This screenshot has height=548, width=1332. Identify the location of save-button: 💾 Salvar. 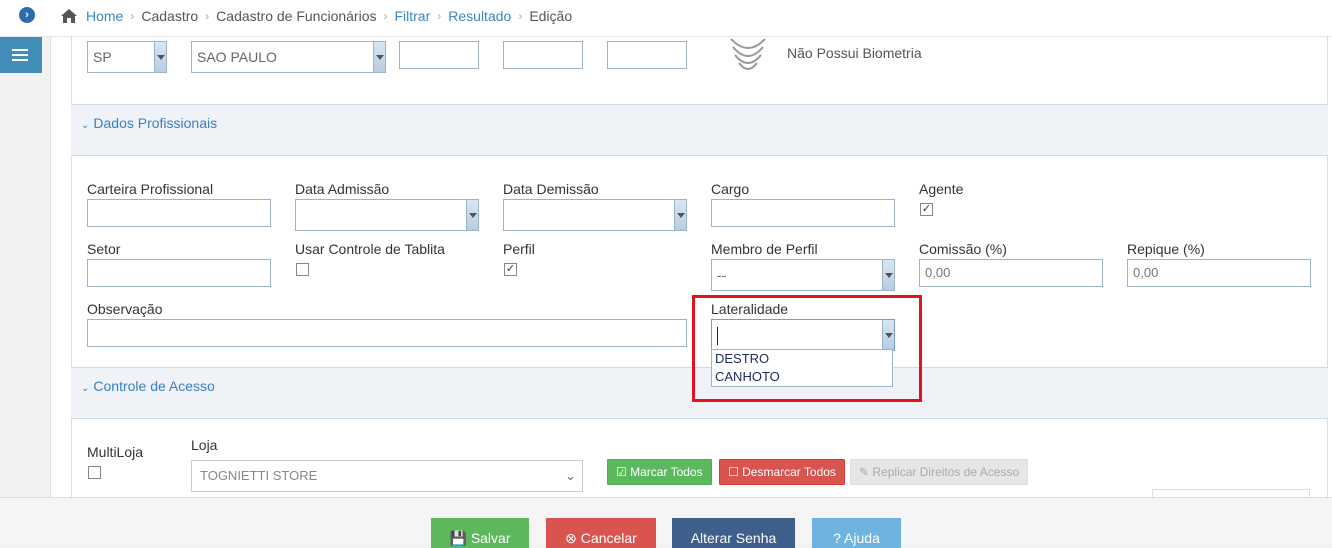
(480, 533).